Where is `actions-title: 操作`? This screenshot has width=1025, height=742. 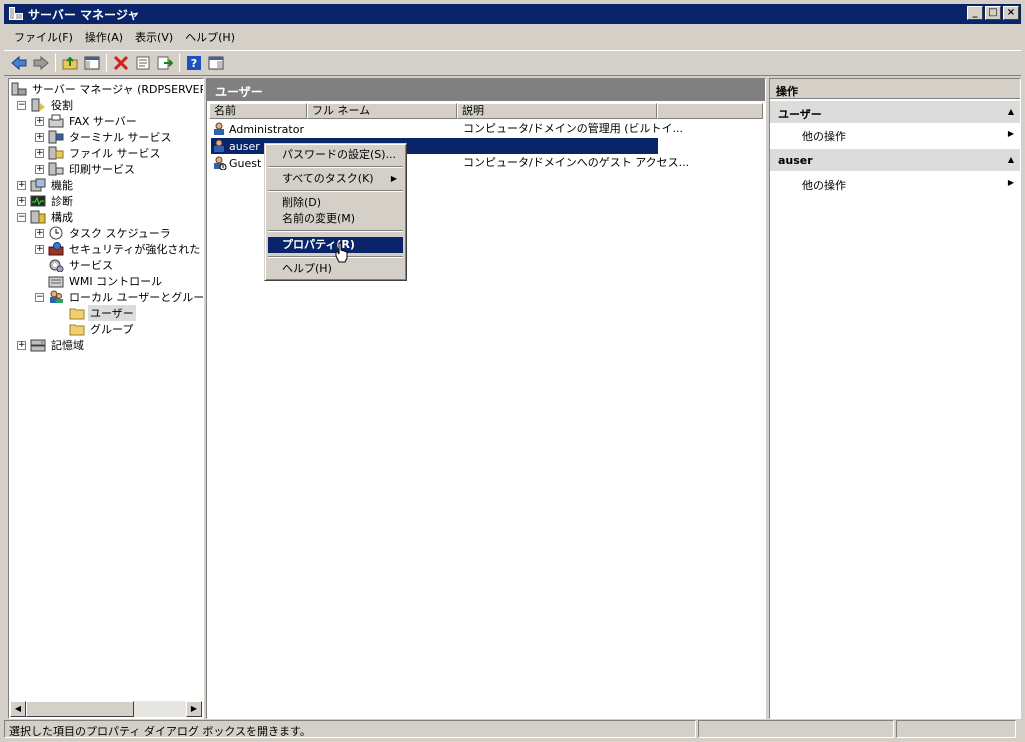
actions-title: 操作 is located at coordinates (895, 89).